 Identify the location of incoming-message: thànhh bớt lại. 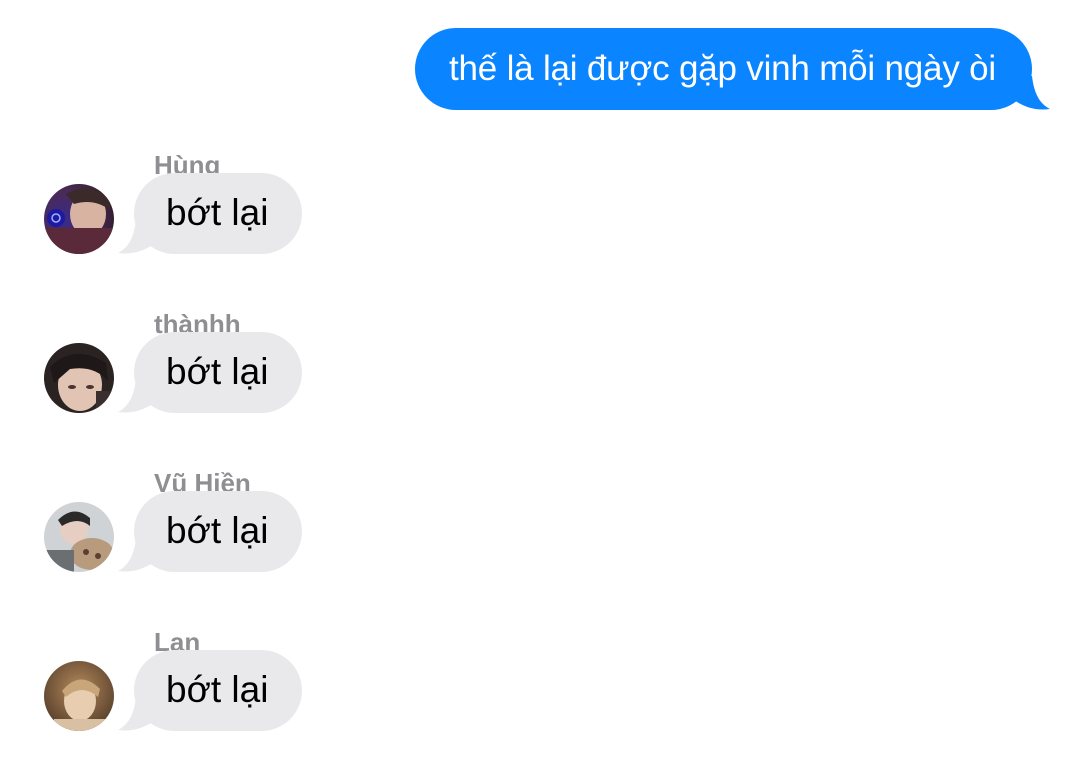
(300, 384).